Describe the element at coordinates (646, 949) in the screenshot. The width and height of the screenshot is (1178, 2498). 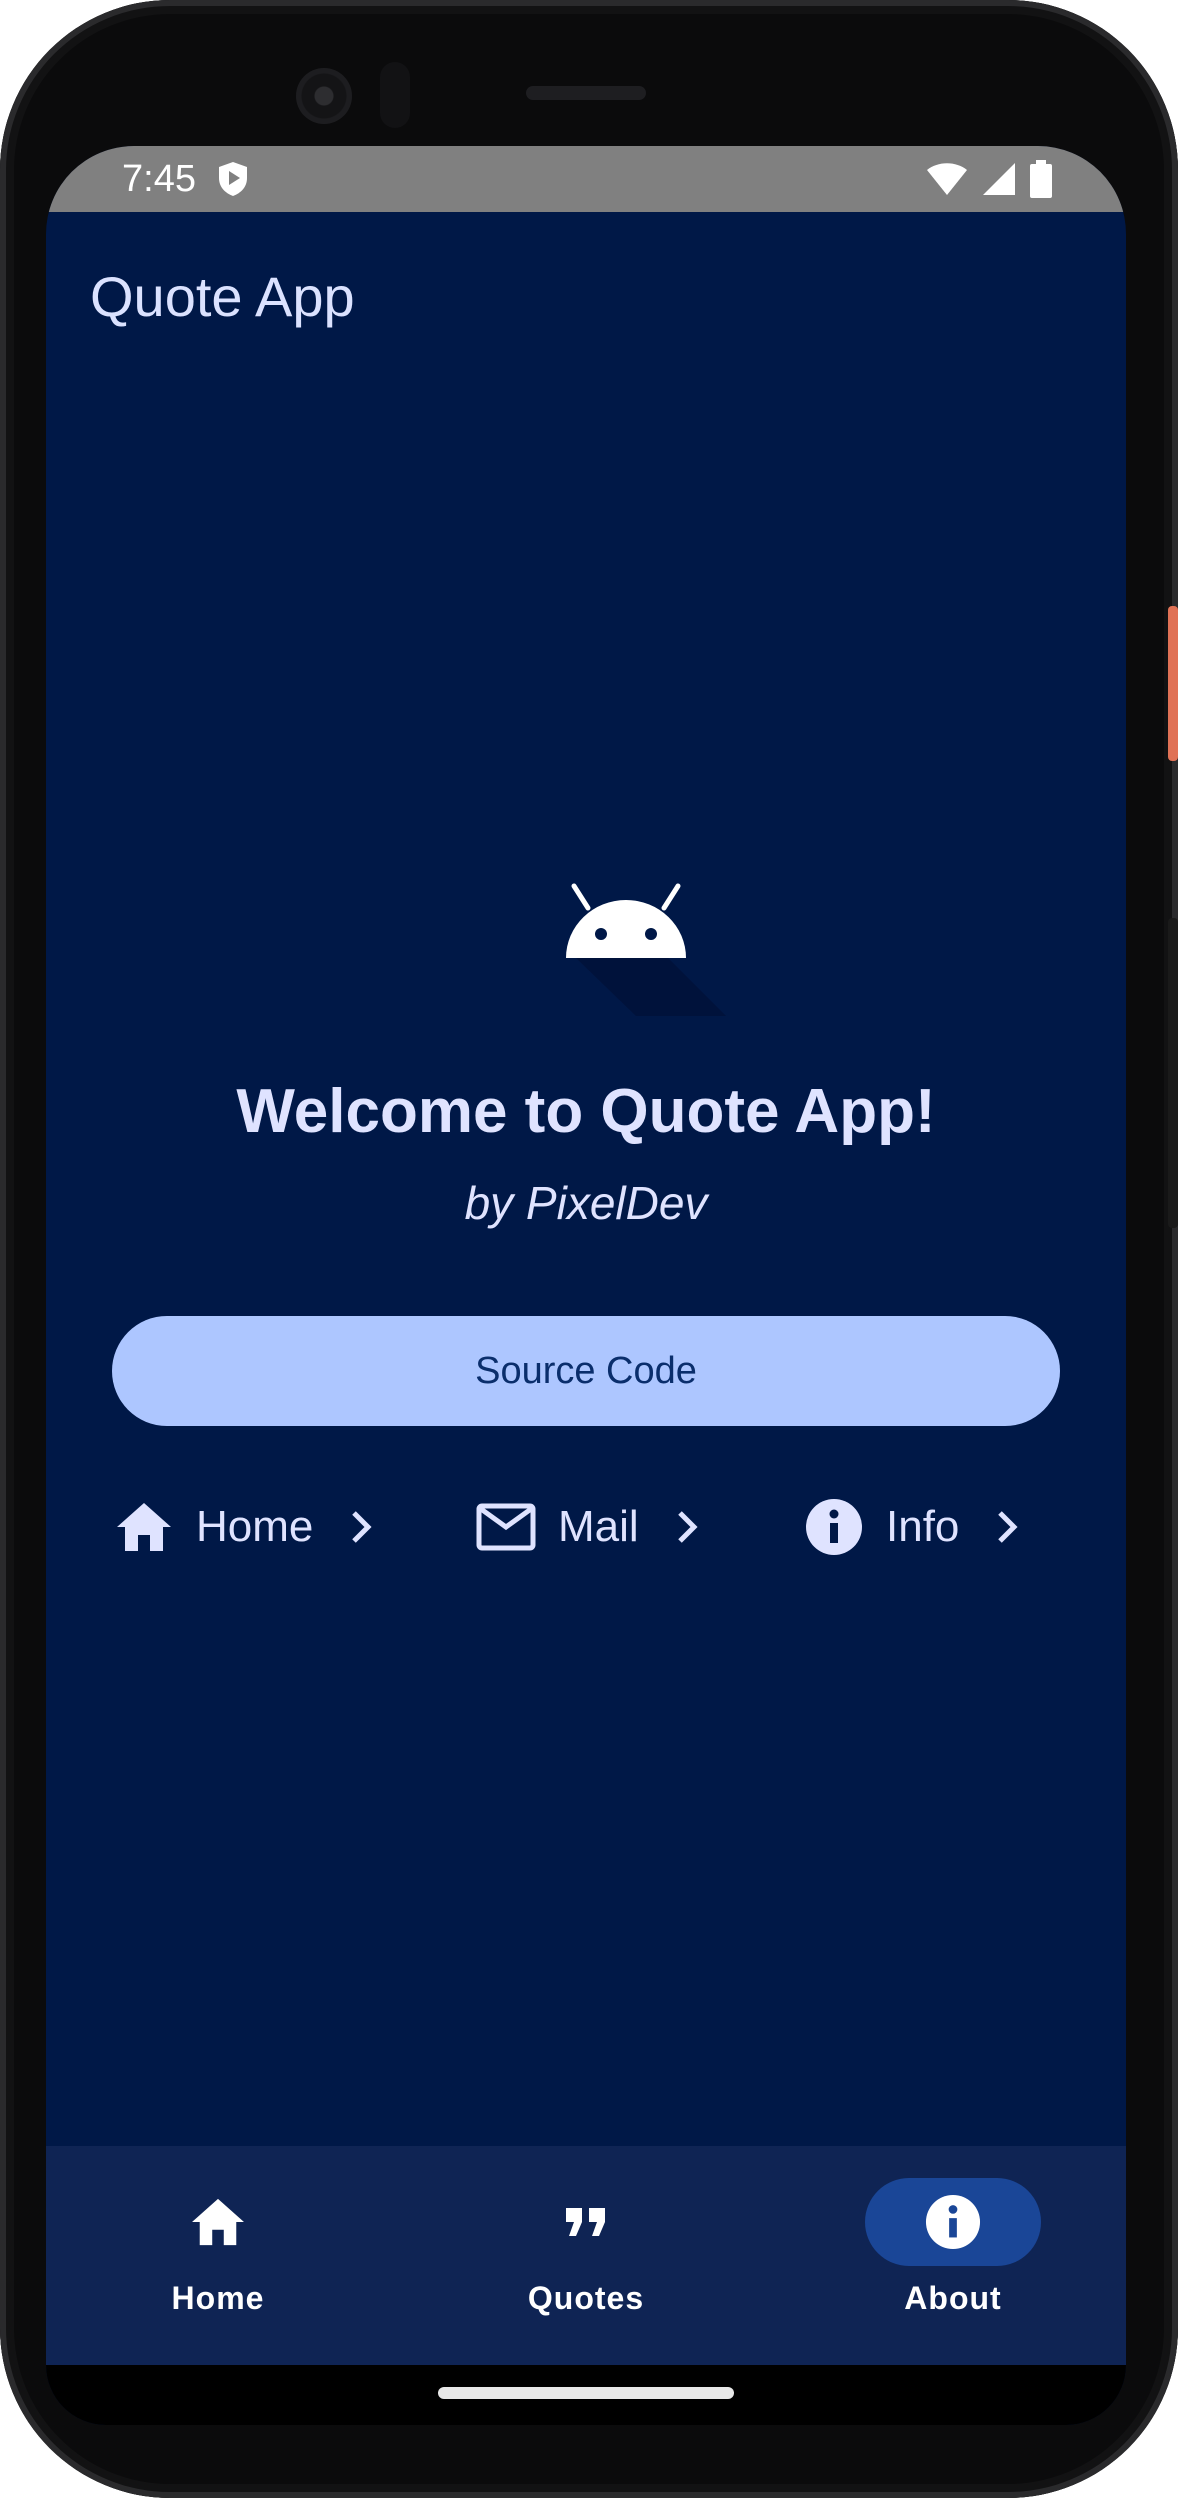
I see `android-head-icon` at that location.